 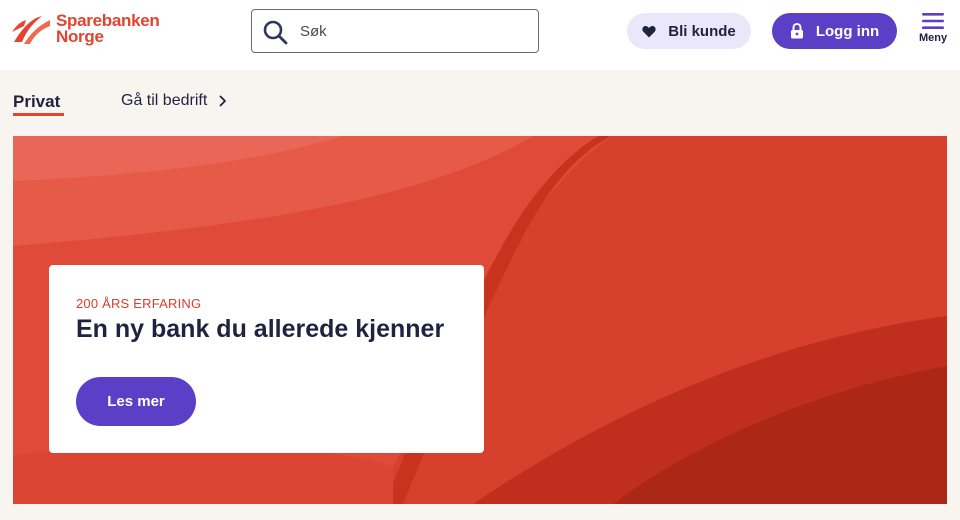 What do you see at coordinates (796, 31) in the screenshot?
I see `lock-icon` at bounding box center [796, 31].